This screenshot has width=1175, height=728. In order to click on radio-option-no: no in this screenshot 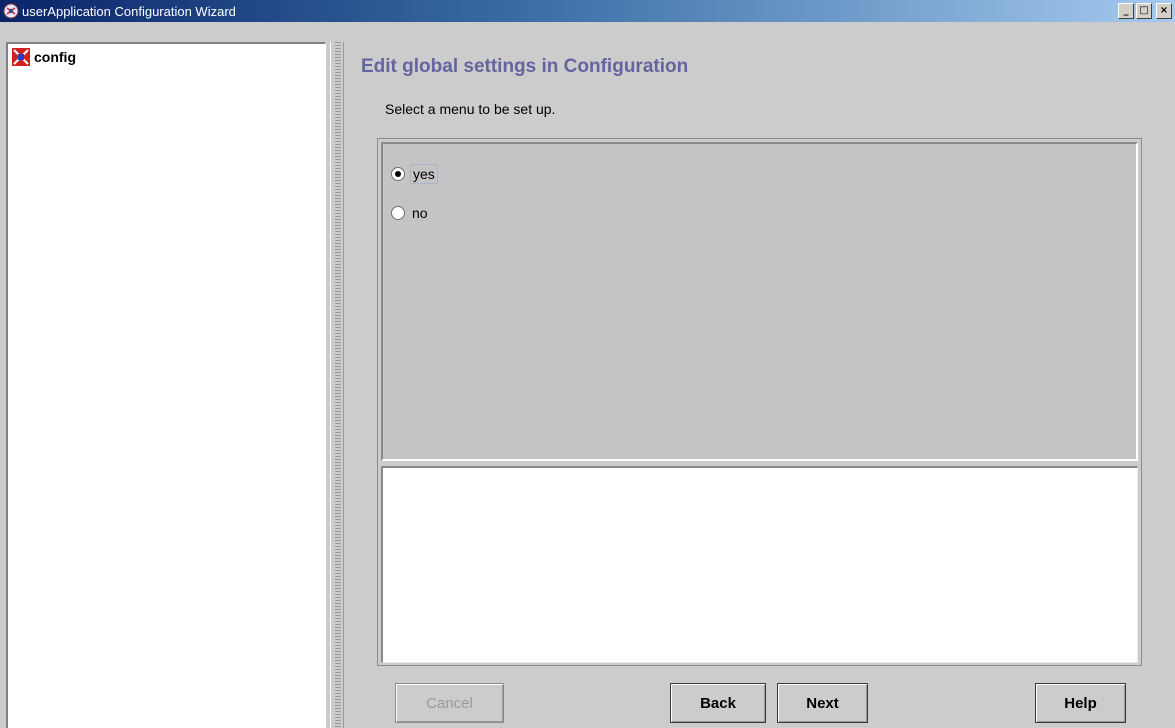, I will do `click(410, 213)`.